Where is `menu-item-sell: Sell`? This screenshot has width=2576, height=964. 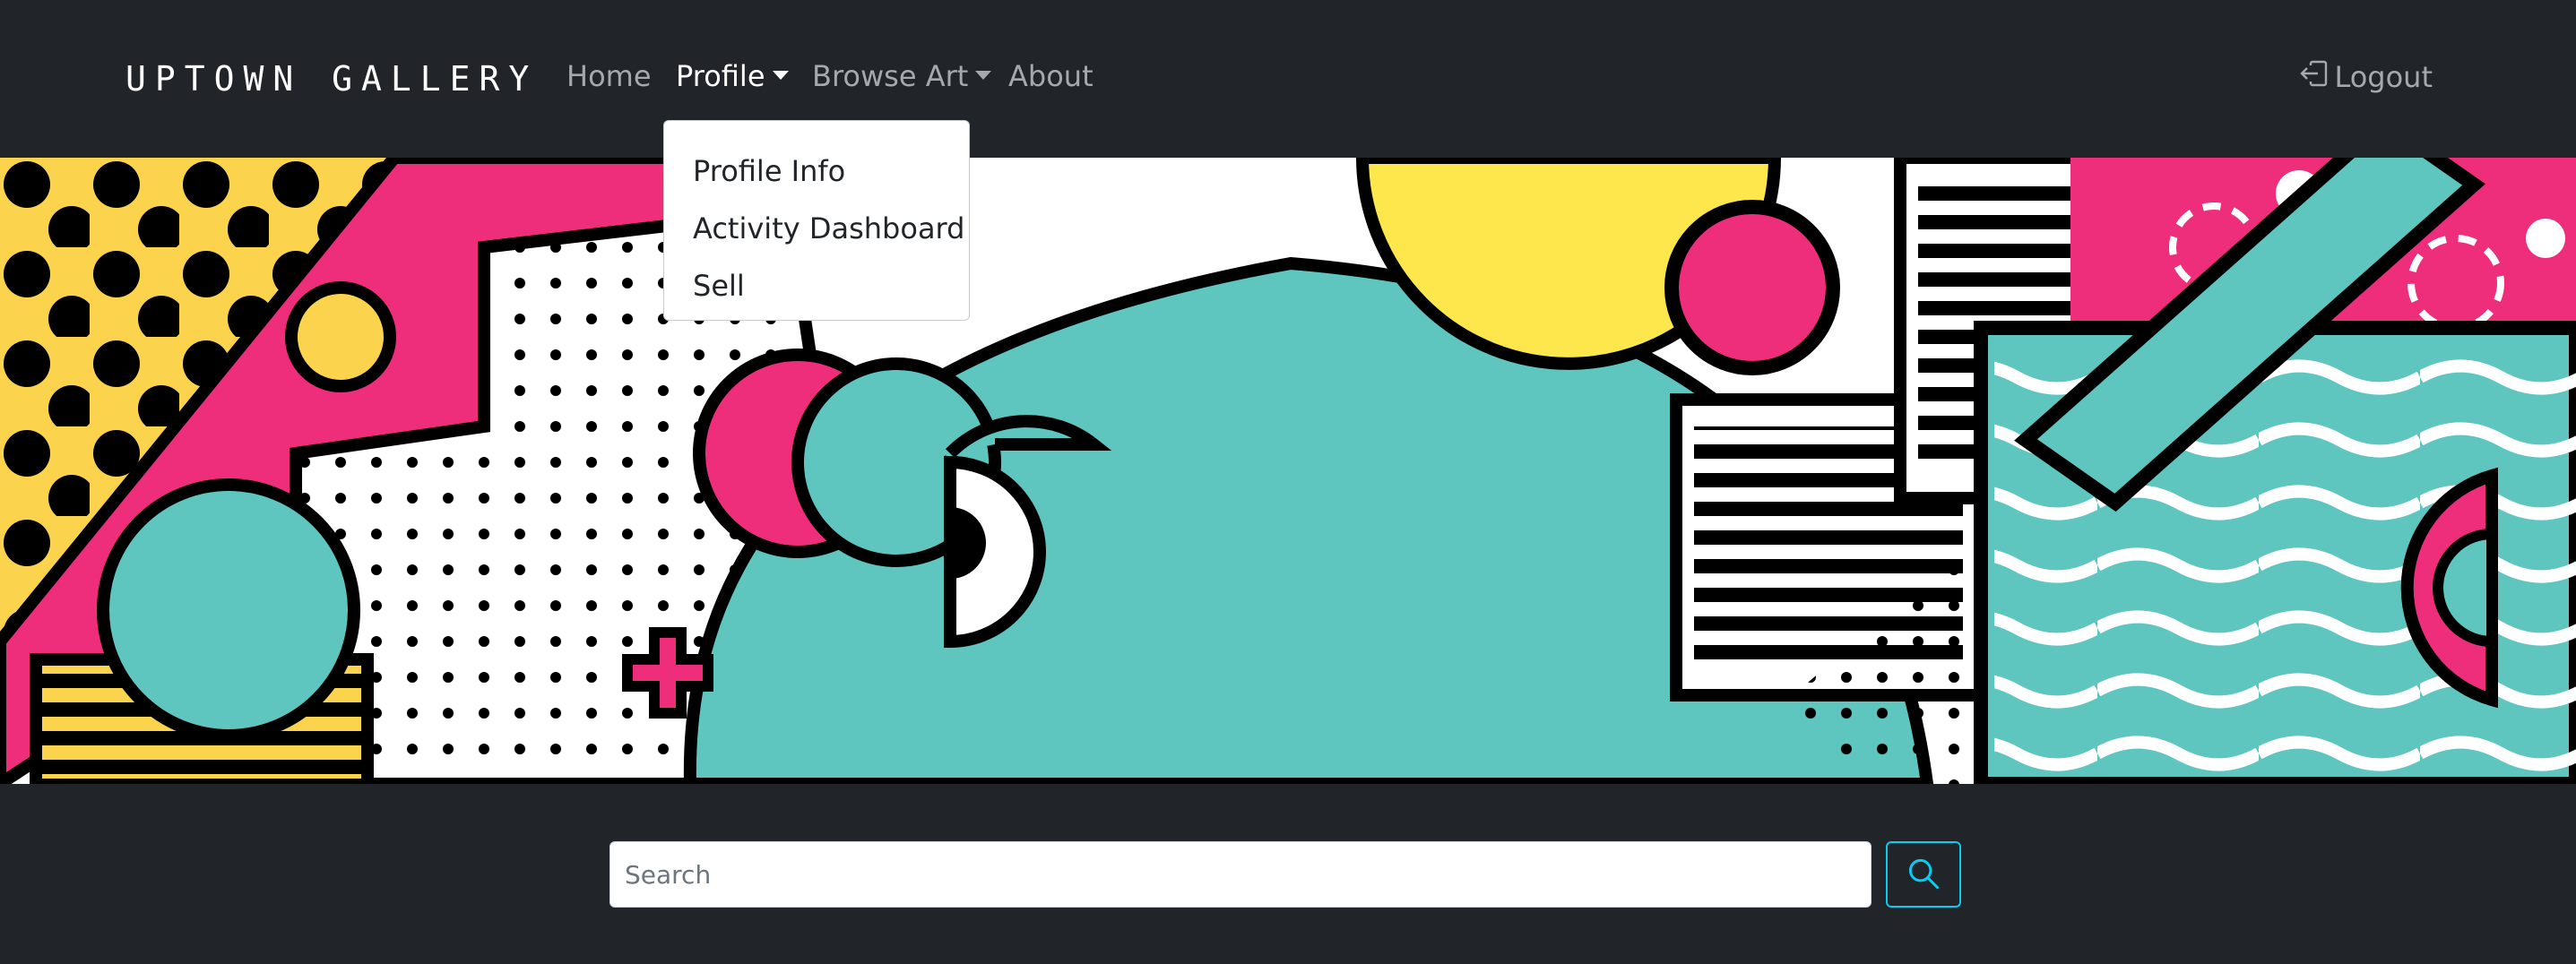 menu-item-sell: Sell is located at coordinates (816, 285).